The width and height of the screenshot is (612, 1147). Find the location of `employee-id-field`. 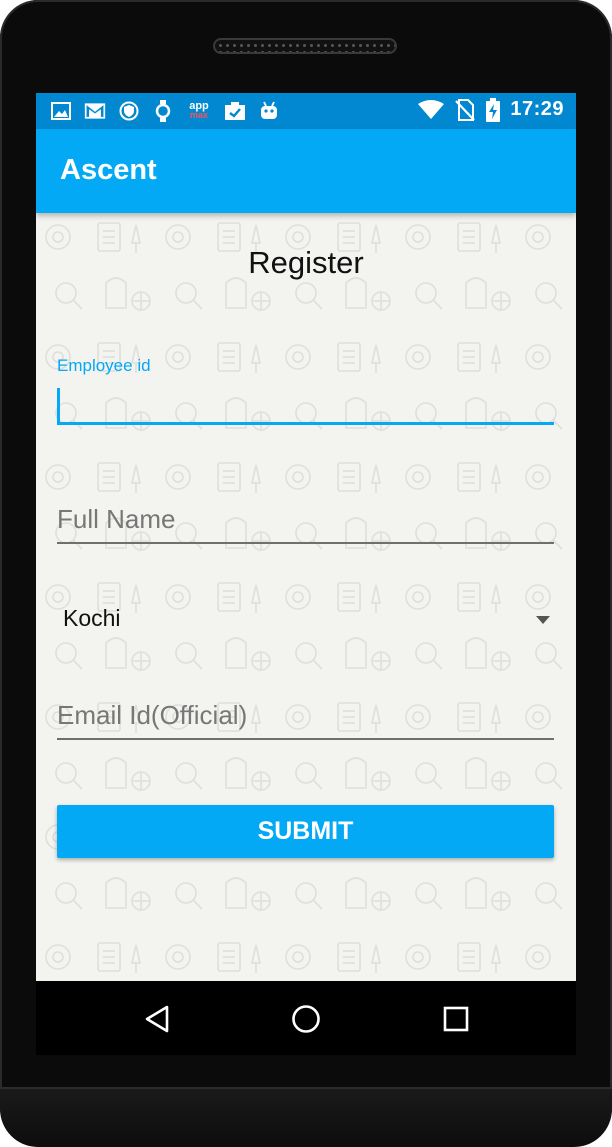

employee-id-field is located at coordinates (305, 405).